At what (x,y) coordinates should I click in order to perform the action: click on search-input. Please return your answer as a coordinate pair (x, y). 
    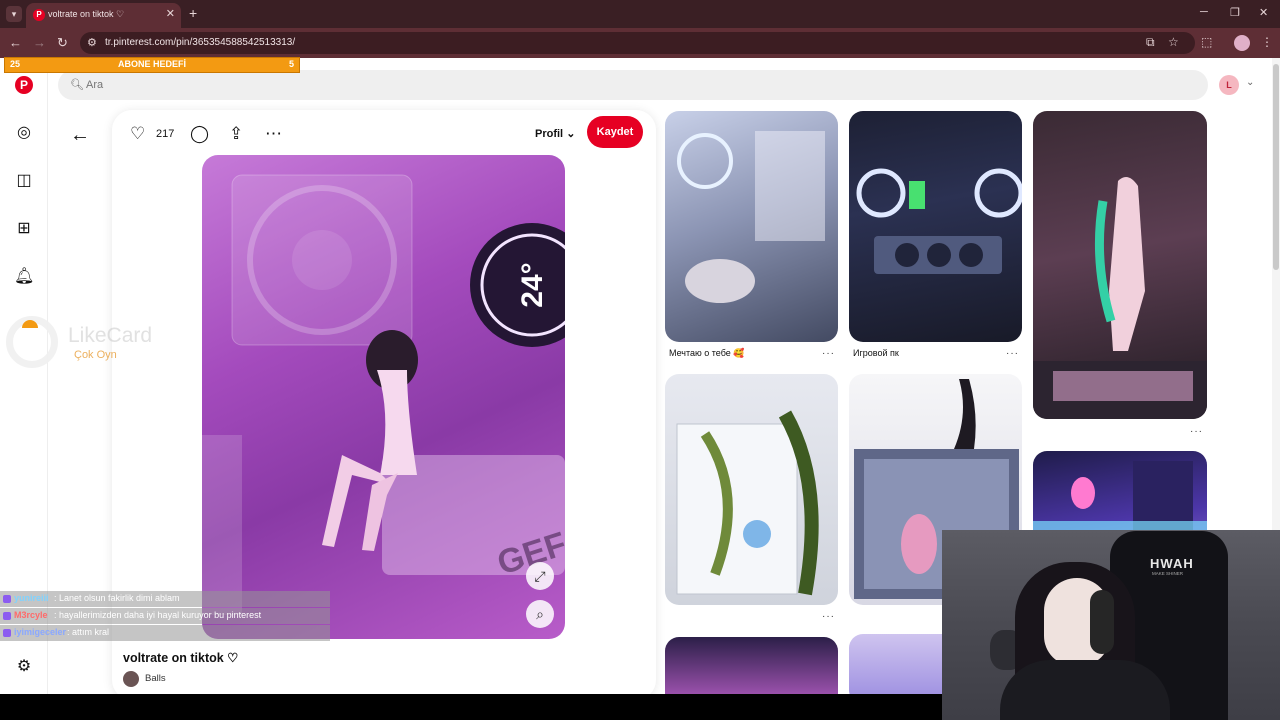
    Looking at the image, I should click on (386, 85).